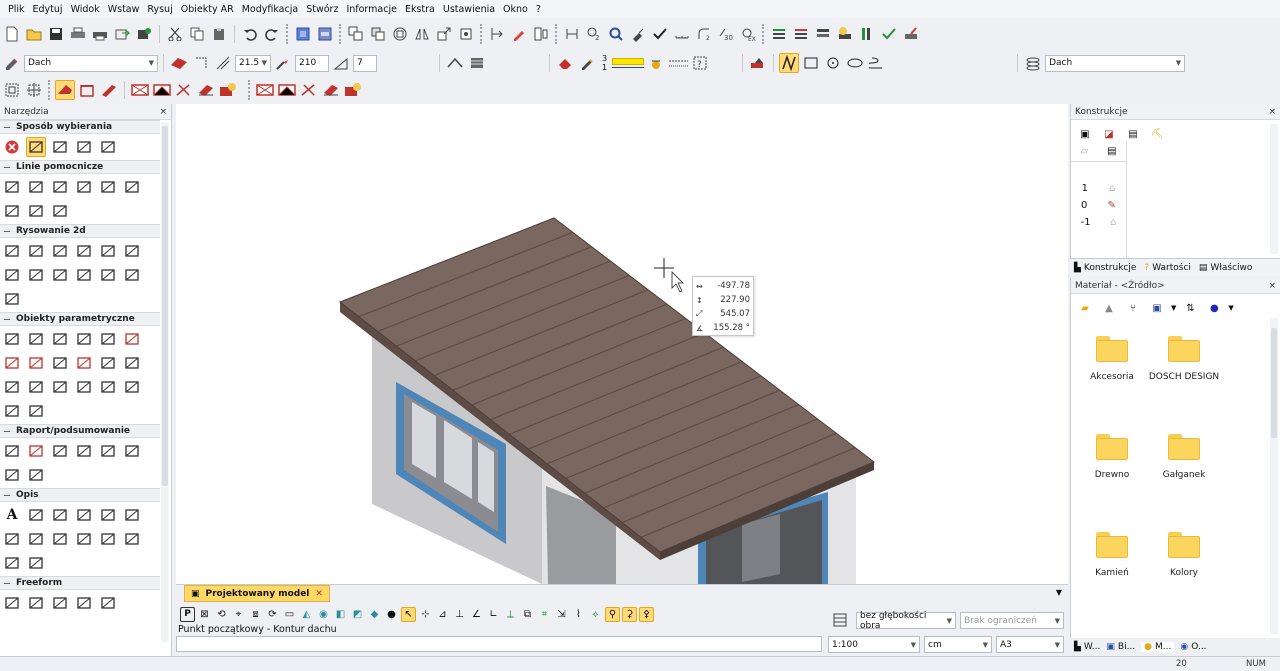 Image resolution: width=1280 pixels, height=671 pixels. Describe the element at coordinates (60, 339) in the screenshot. I see `beam-icon` at that location.